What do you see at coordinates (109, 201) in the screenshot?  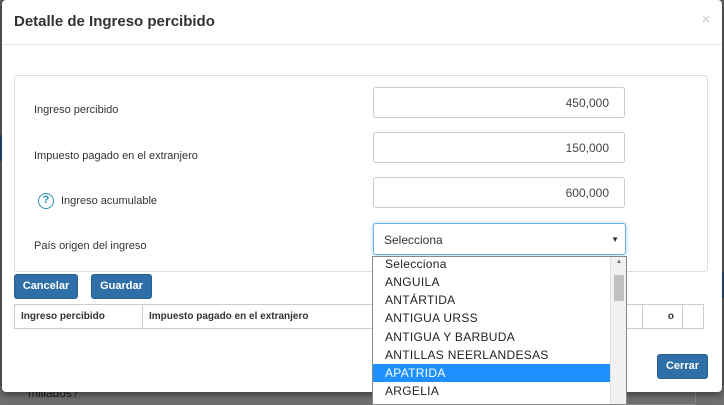 I see `ingreso-acumulable-label: Ingreso acumulable` at bounding box center [109, 201].